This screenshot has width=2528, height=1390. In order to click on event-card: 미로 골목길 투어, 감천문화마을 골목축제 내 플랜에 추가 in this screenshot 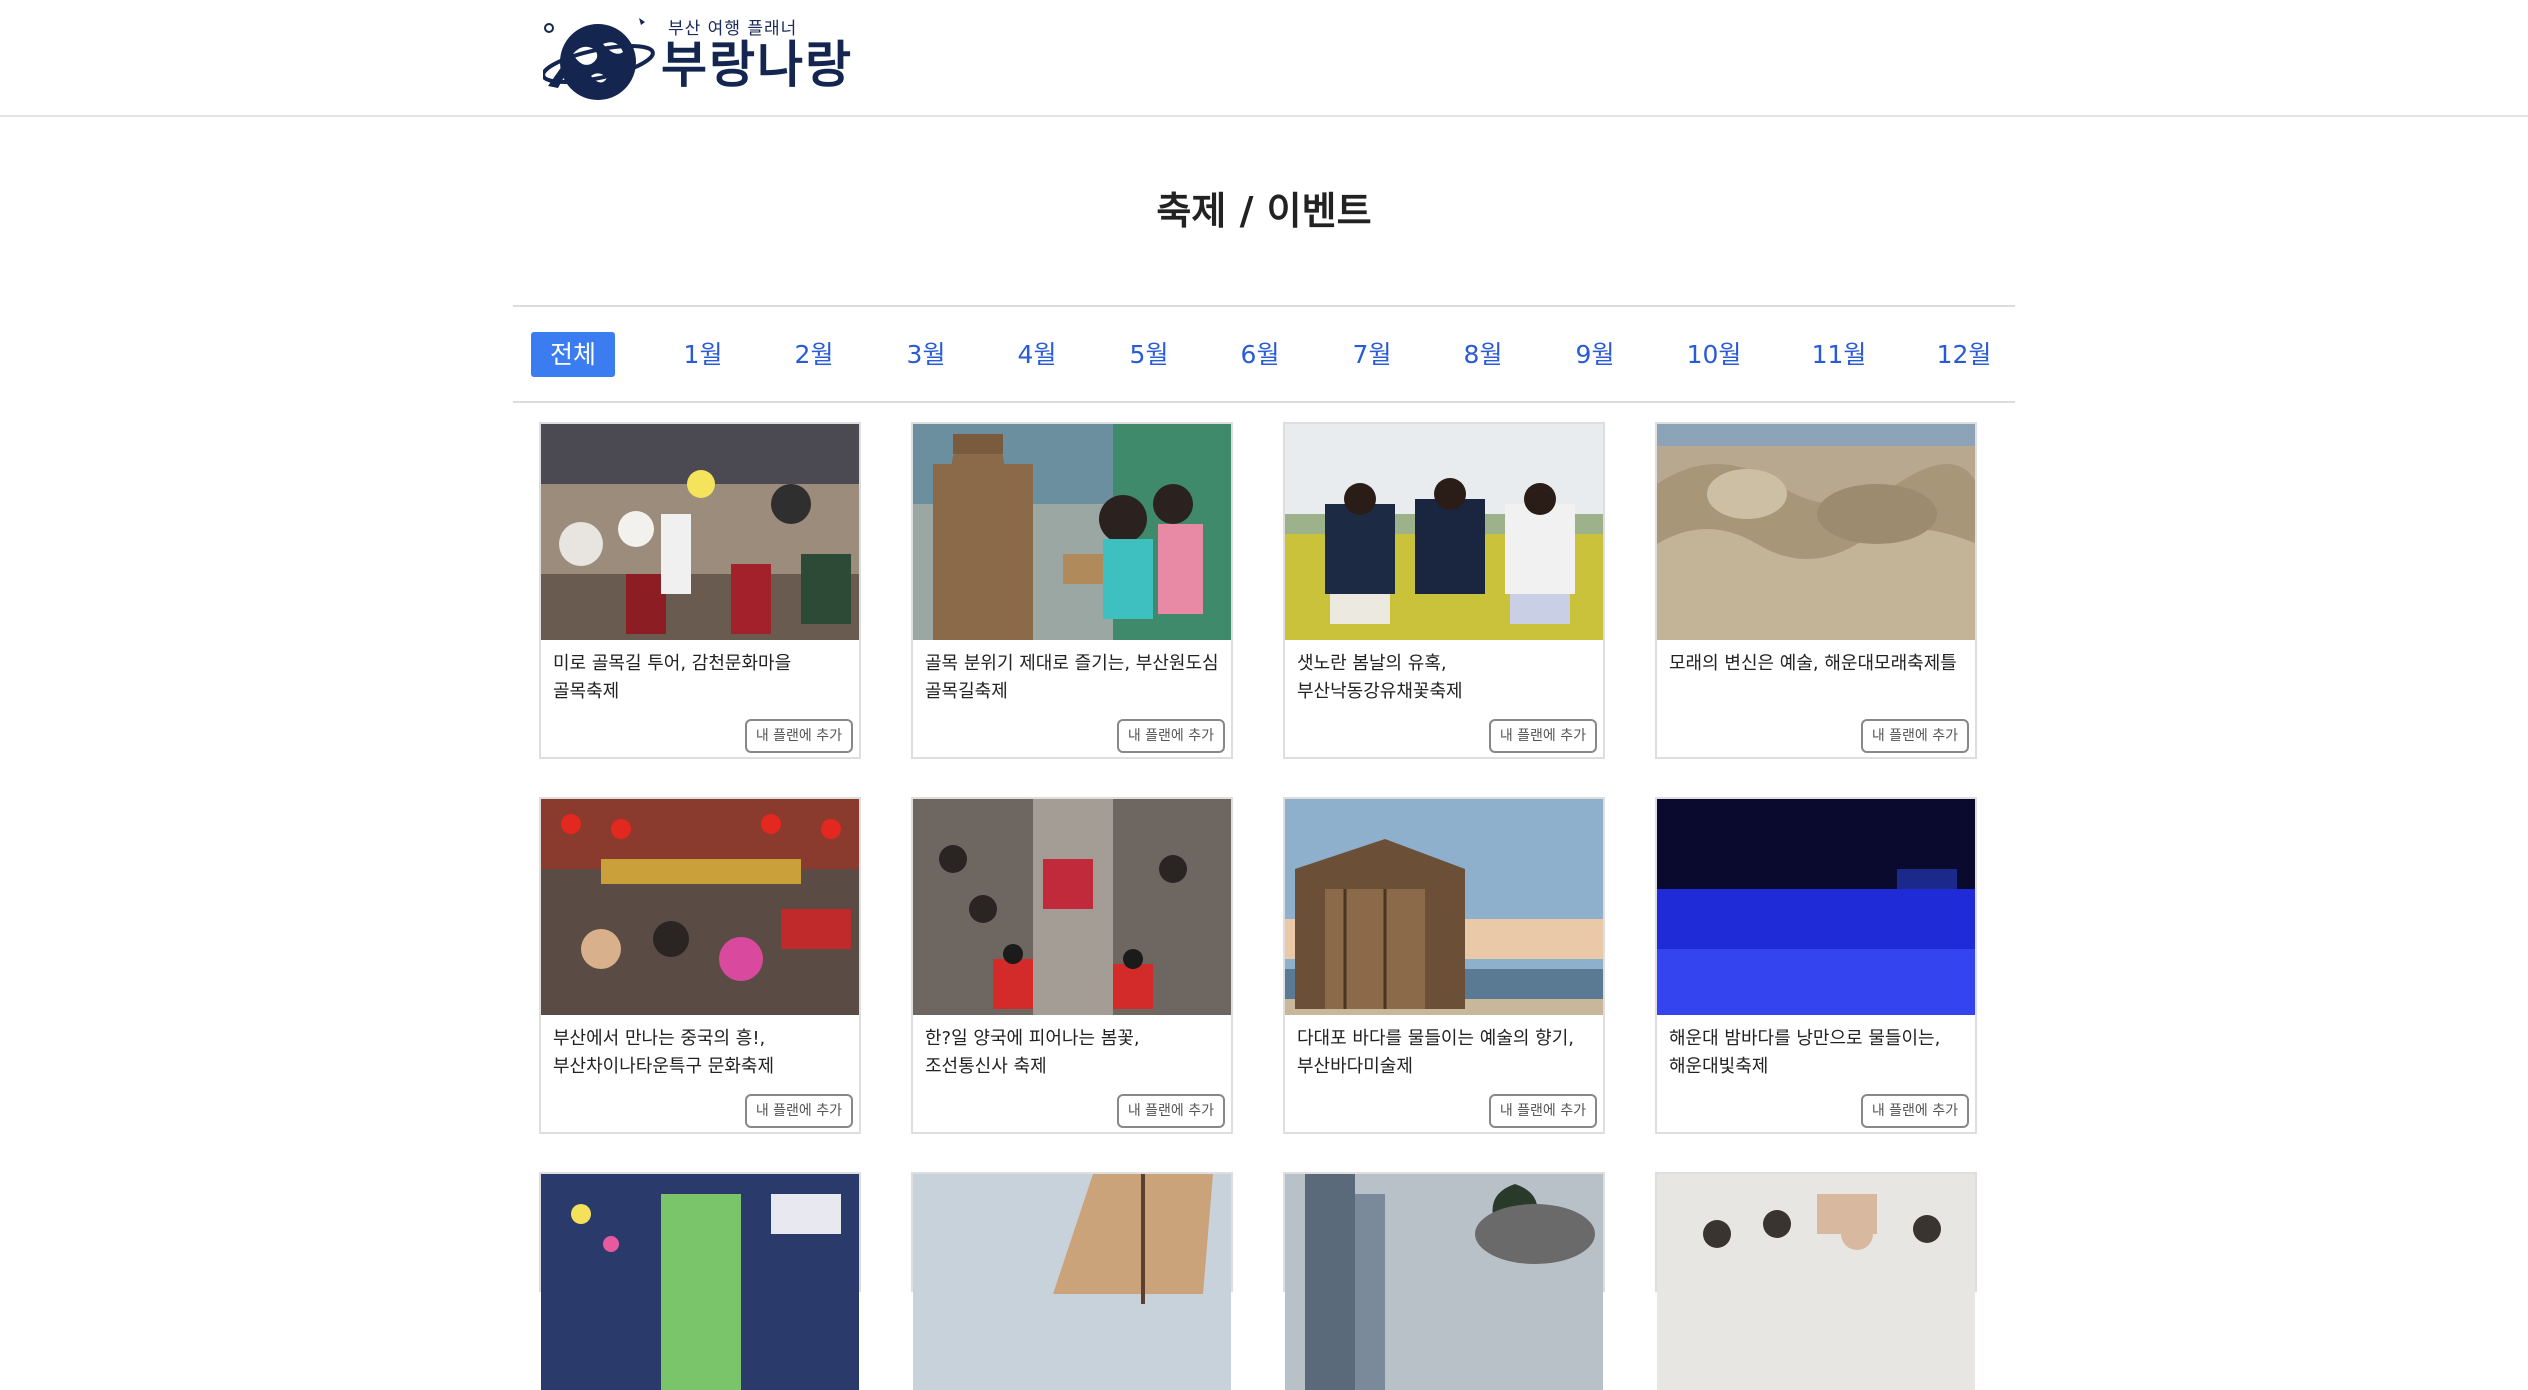, I will do `click(700, 590)`.